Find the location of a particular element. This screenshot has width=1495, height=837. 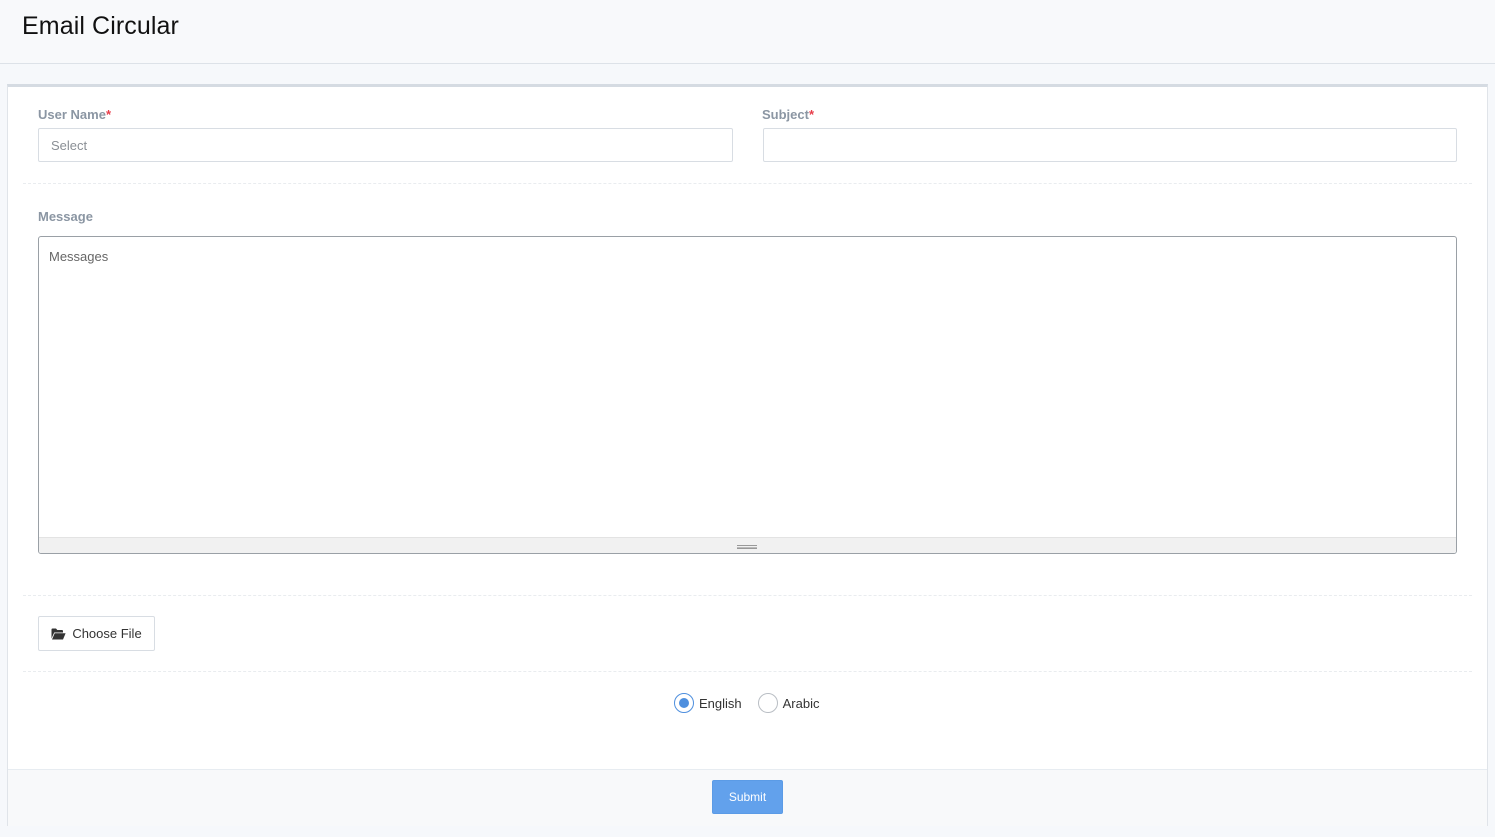

radio-option-arabic: Arabic is located at coordinates (788, 703).